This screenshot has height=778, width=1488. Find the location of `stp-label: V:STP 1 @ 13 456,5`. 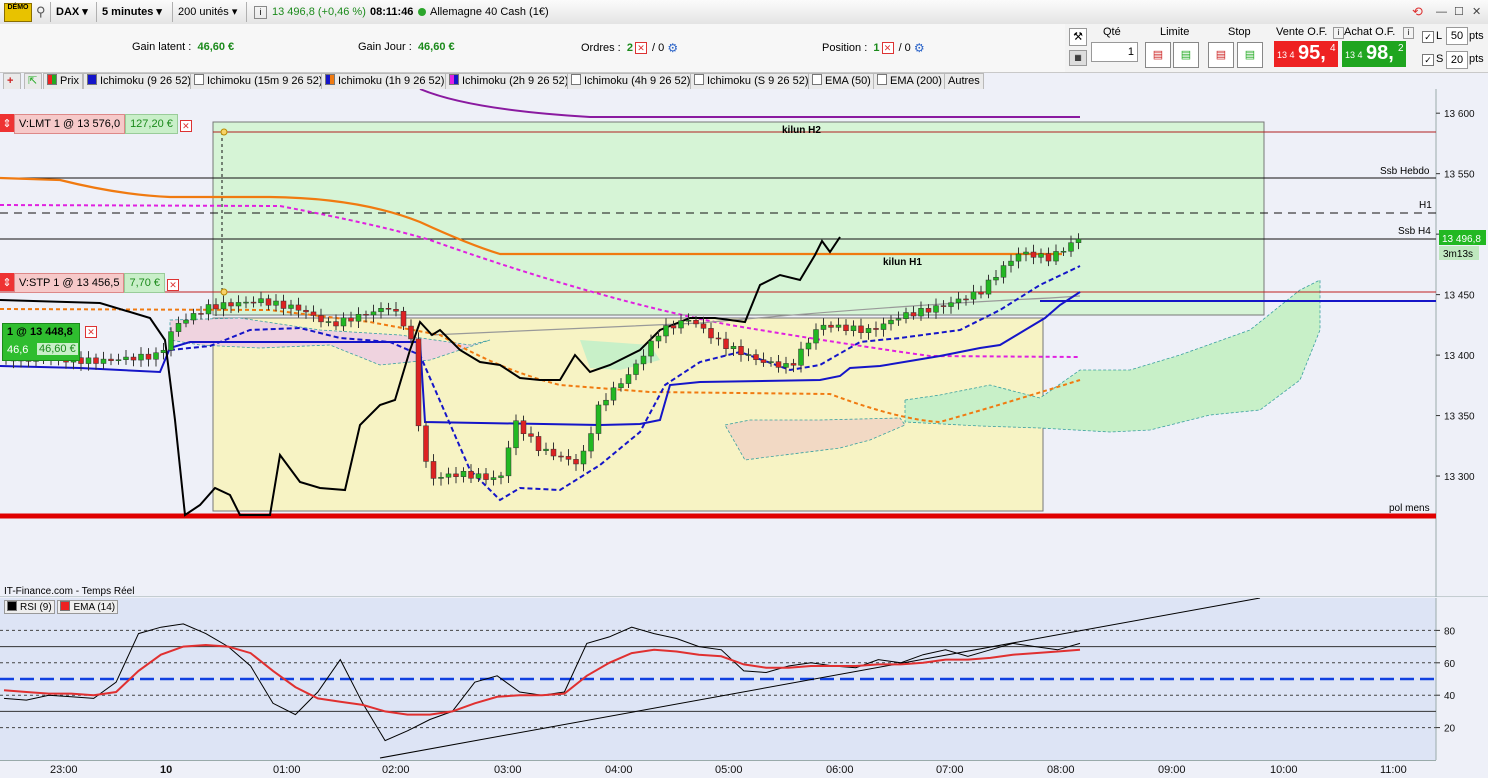

stp-label: V:STP 1 @ 13 456,5 is located at coordinates (69, 283).